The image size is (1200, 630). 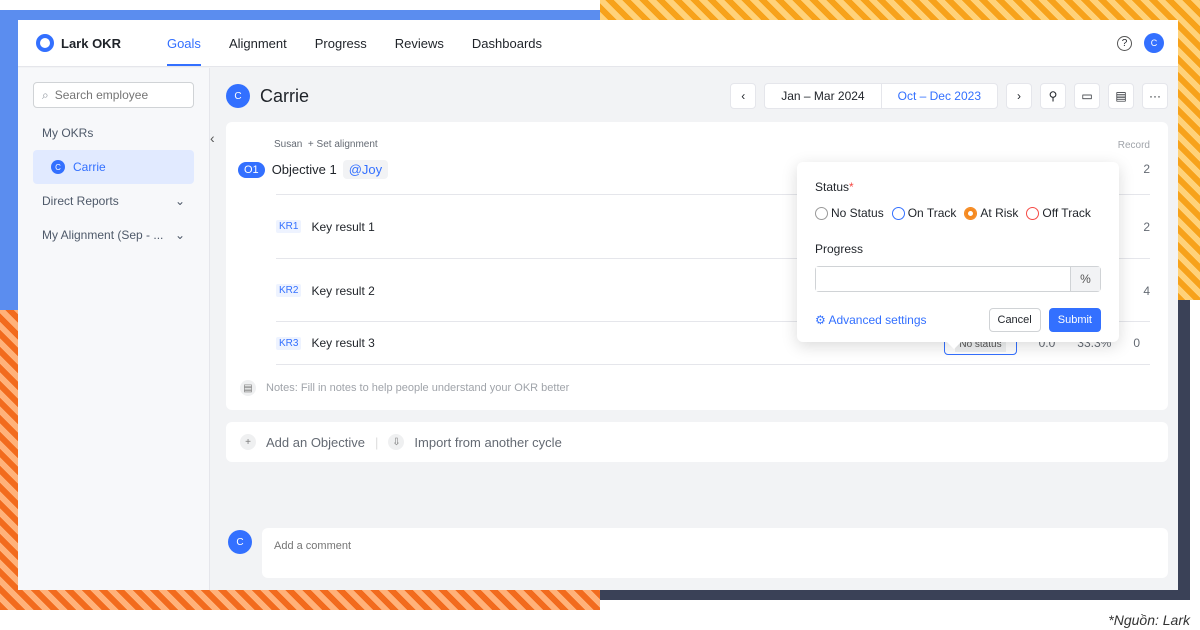 What do you see at coordinates (113, 201) in the screenshot?
I see `sidebar-item-direct-reports: Direct Reports ⌄` at bounding box center [113, 201].